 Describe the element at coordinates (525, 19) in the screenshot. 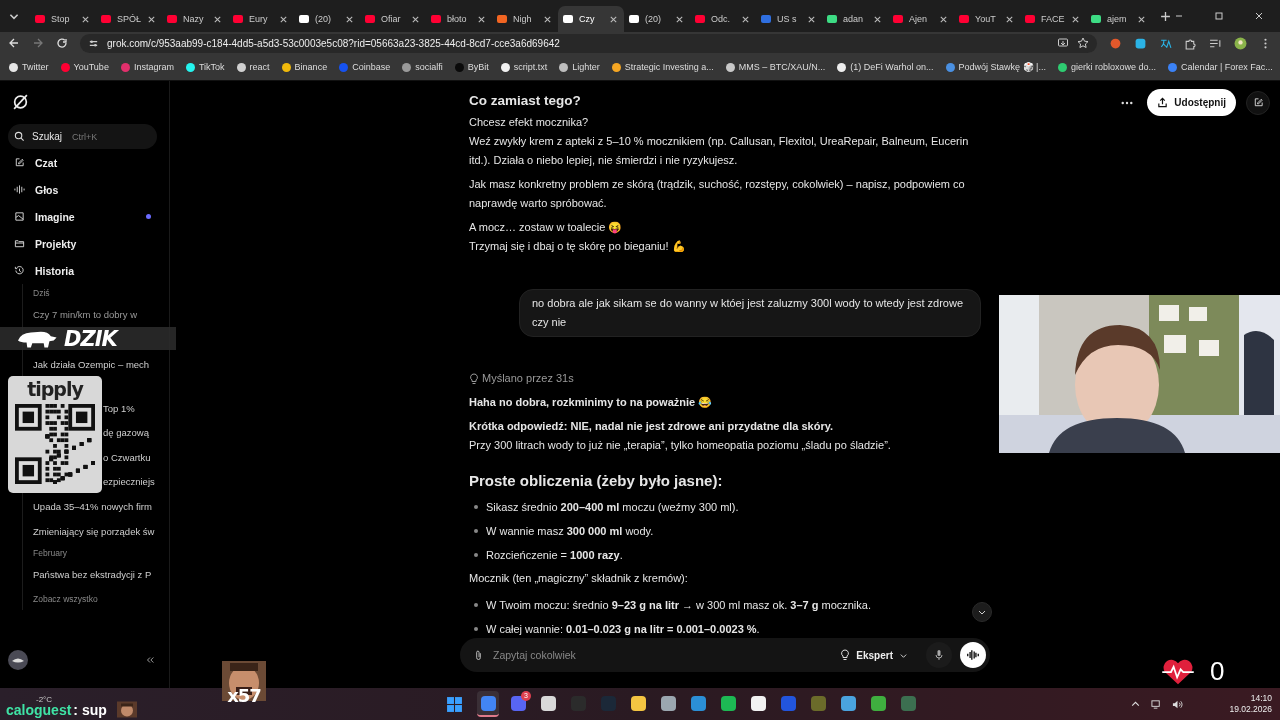

I see `browser-tab: Nigh` at that location.